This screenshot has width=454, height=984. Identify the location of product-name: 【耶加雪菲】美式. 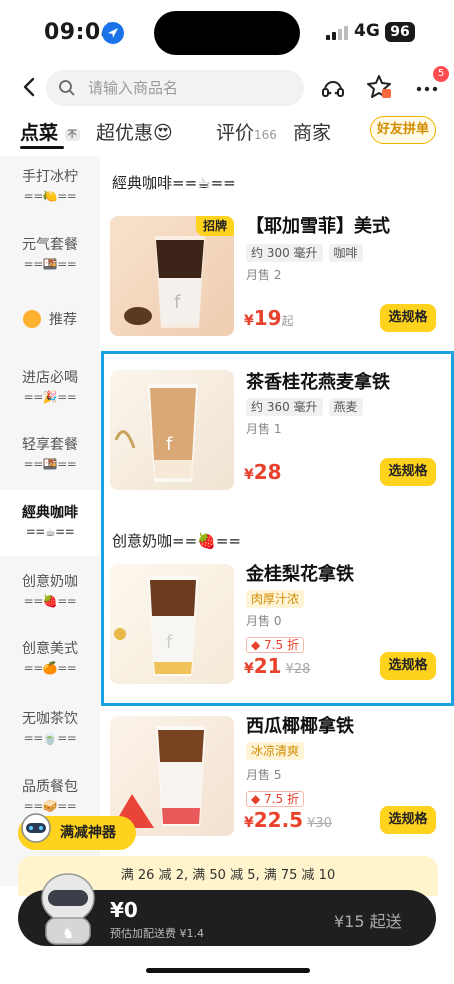
(318, 225).